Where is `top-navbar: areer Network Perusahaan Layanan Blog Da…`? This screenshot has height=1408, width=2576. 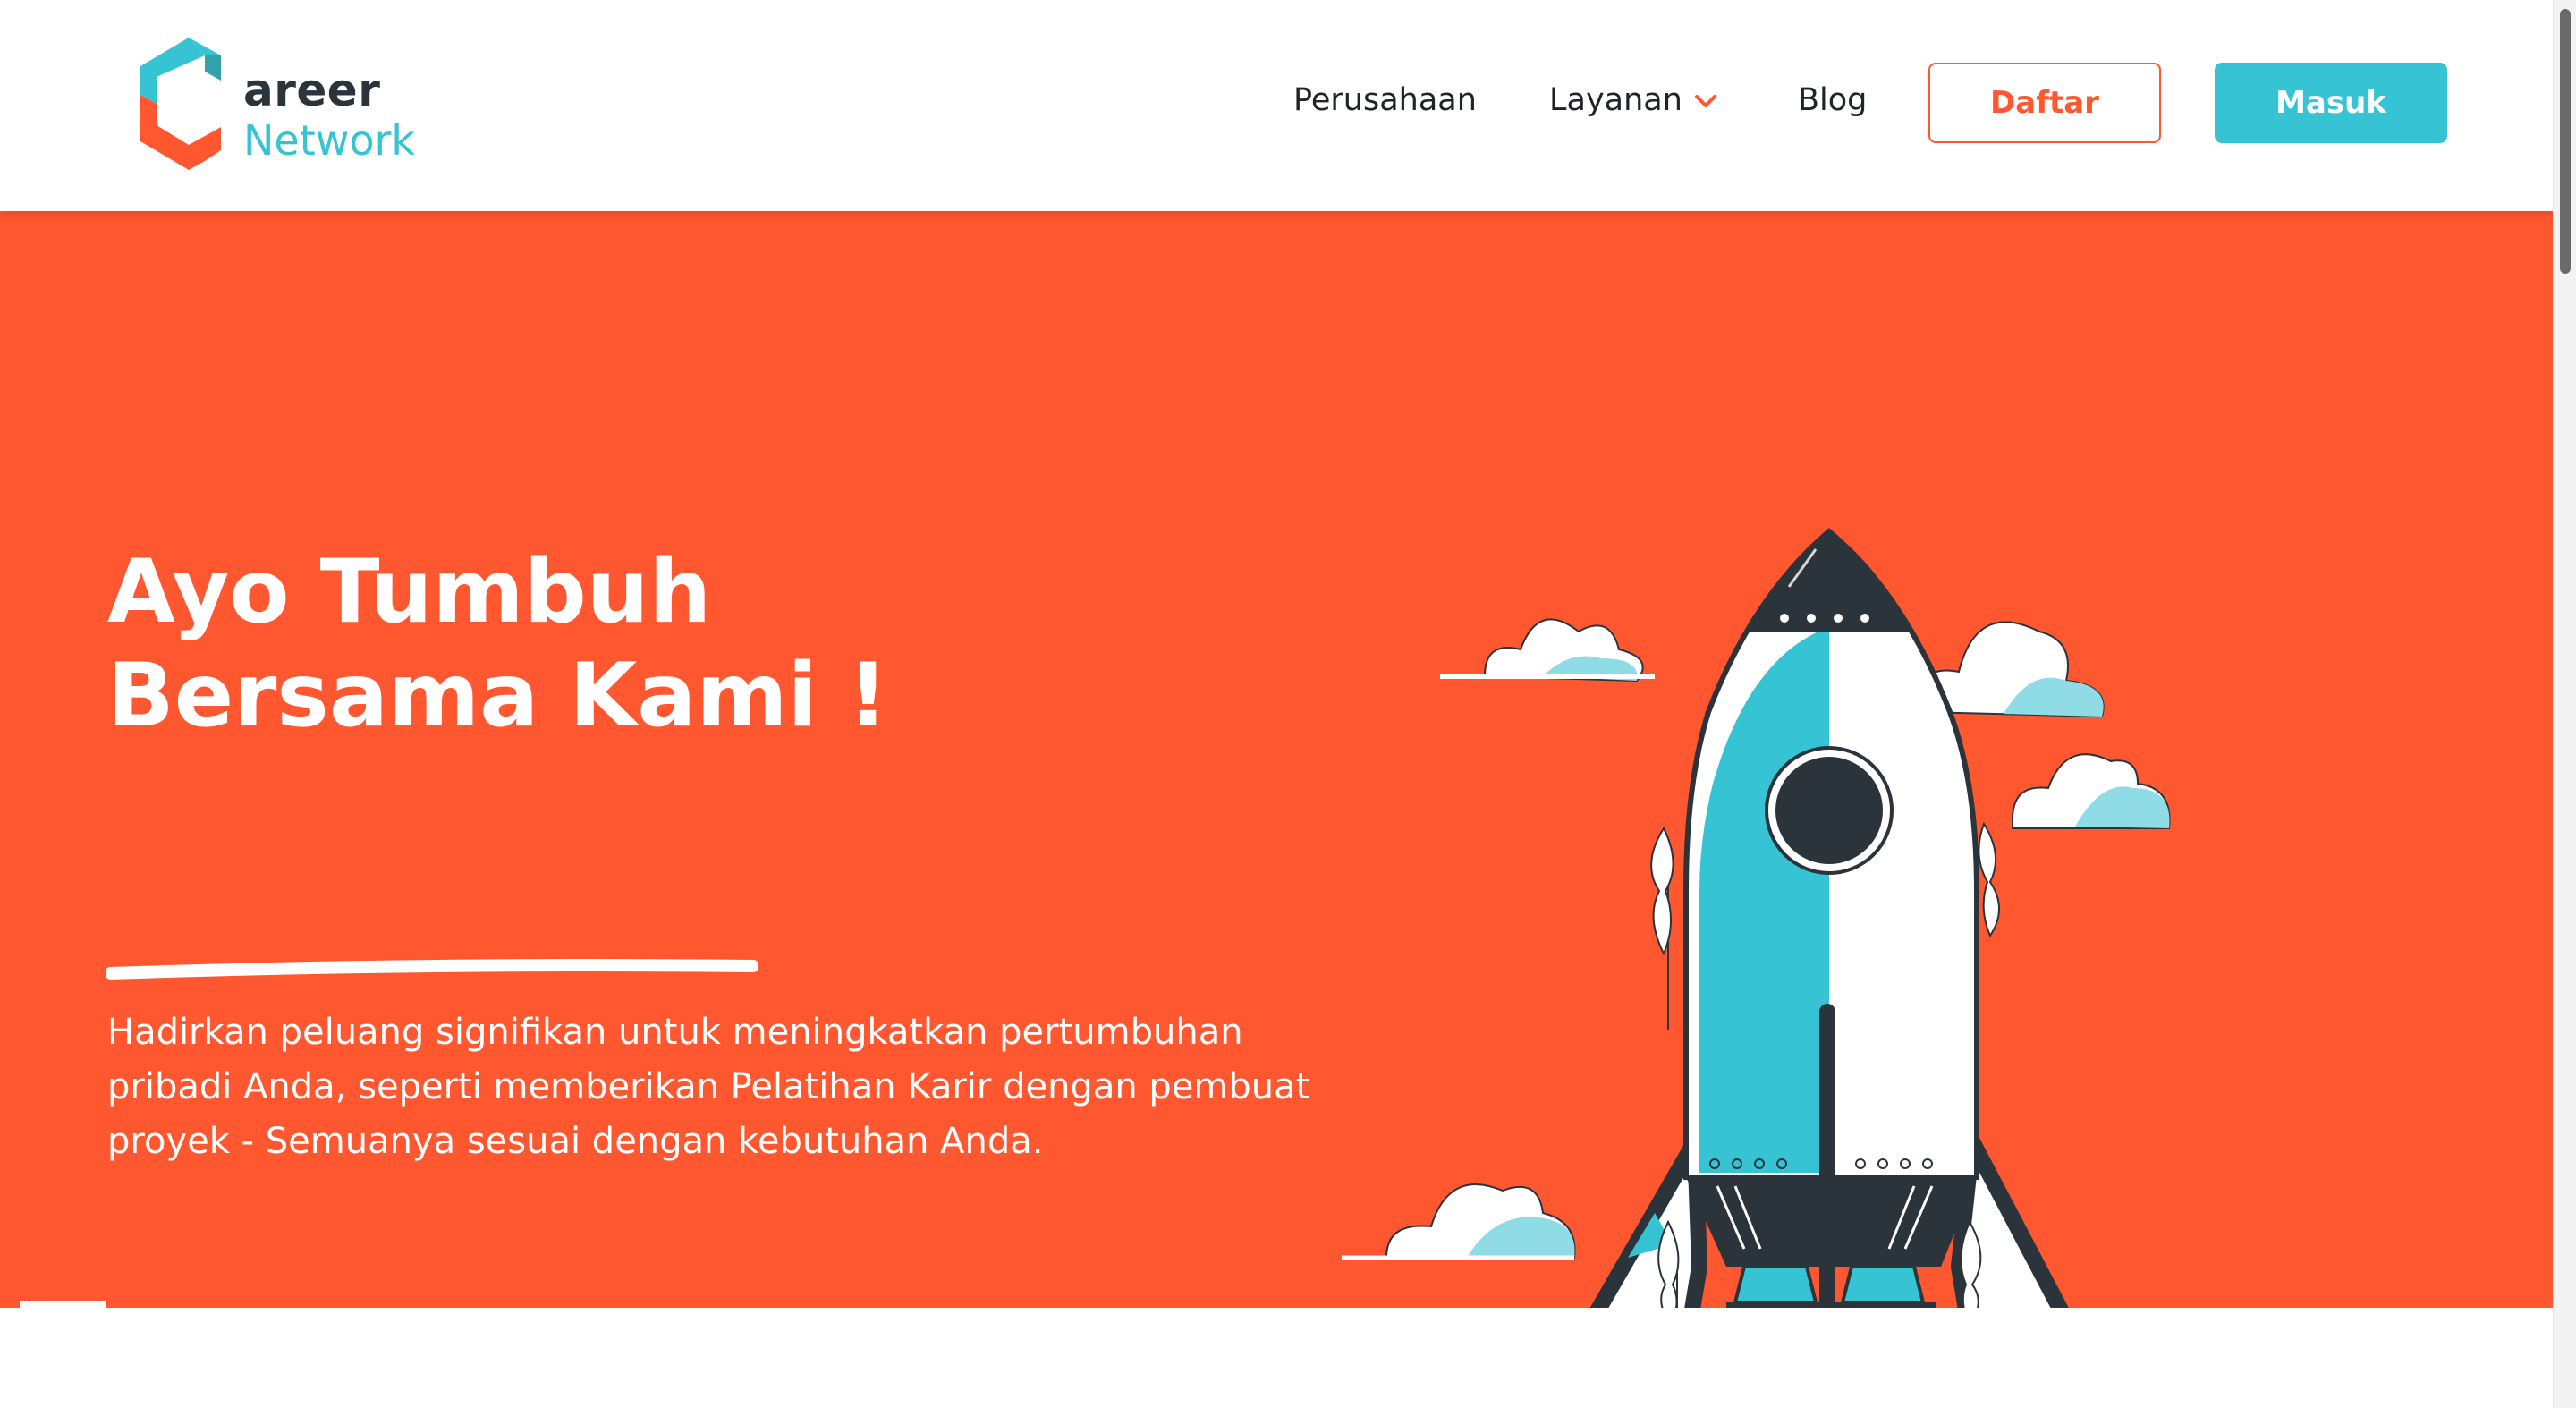
top-navbar: areer Network Perusahaan Layanan Blog Da… is located at coordinates (1288, 106).